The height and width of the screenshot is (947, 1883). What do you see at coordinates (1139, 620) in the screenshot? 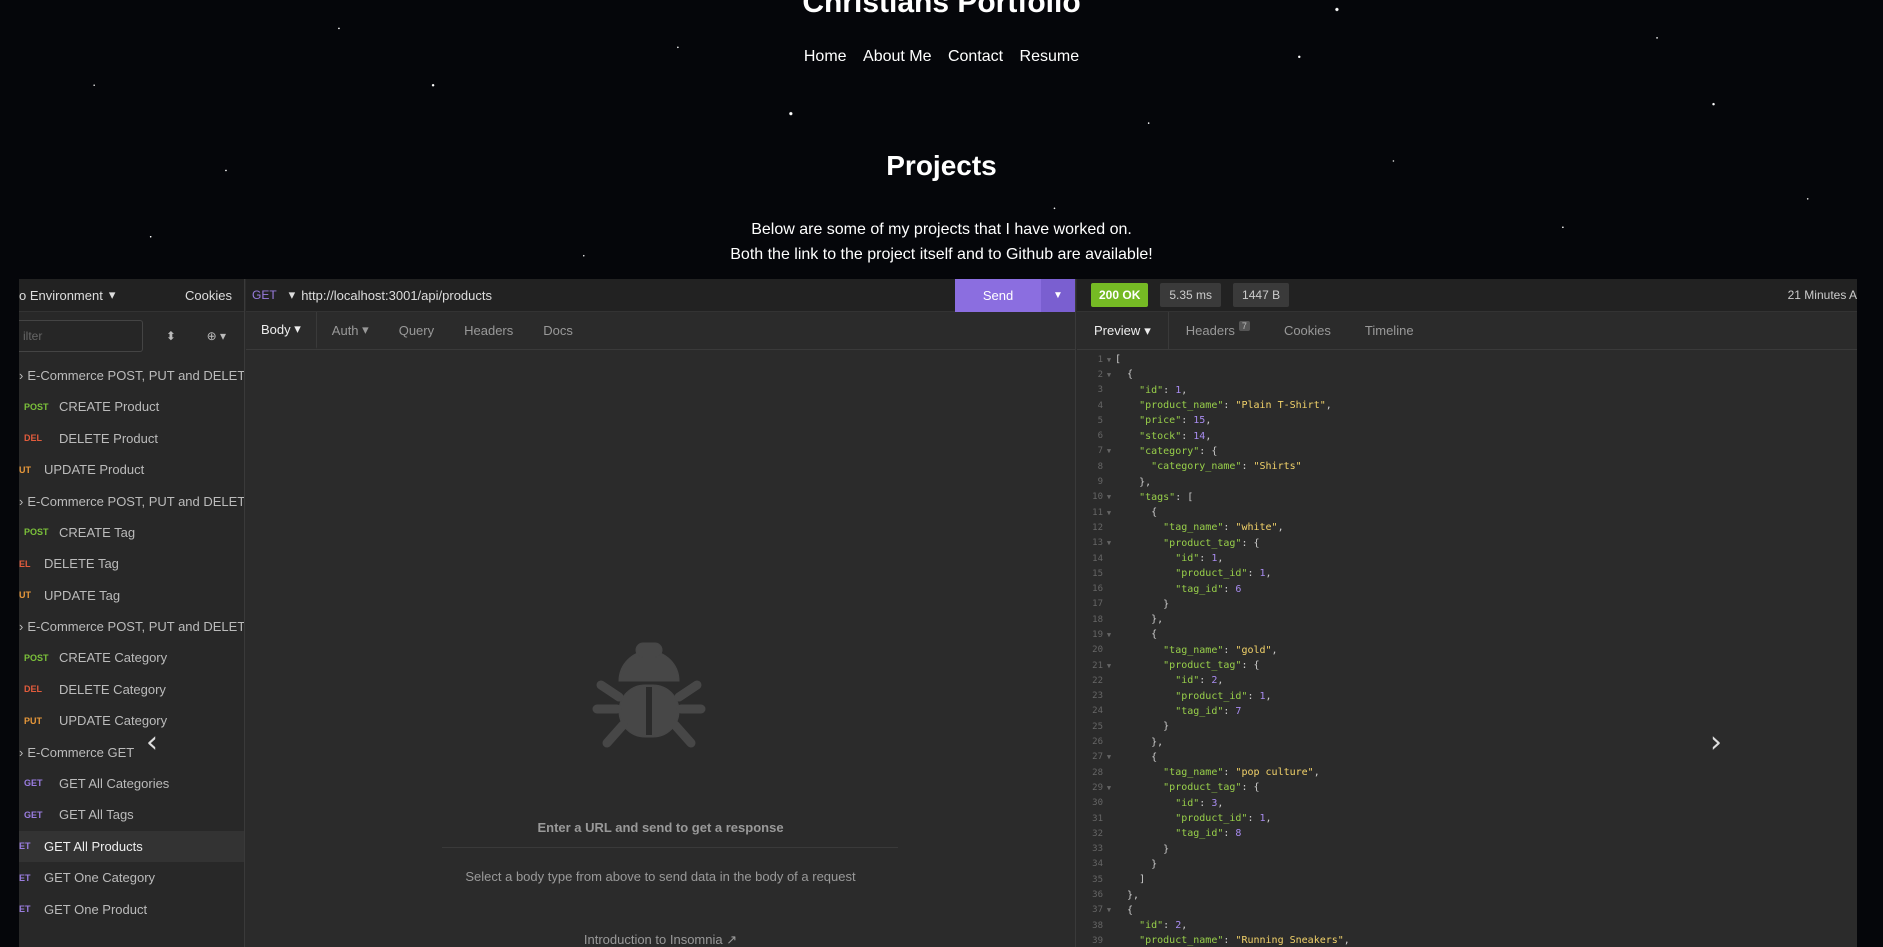
I see `code-token: },` at bounding box center [1139, 620].